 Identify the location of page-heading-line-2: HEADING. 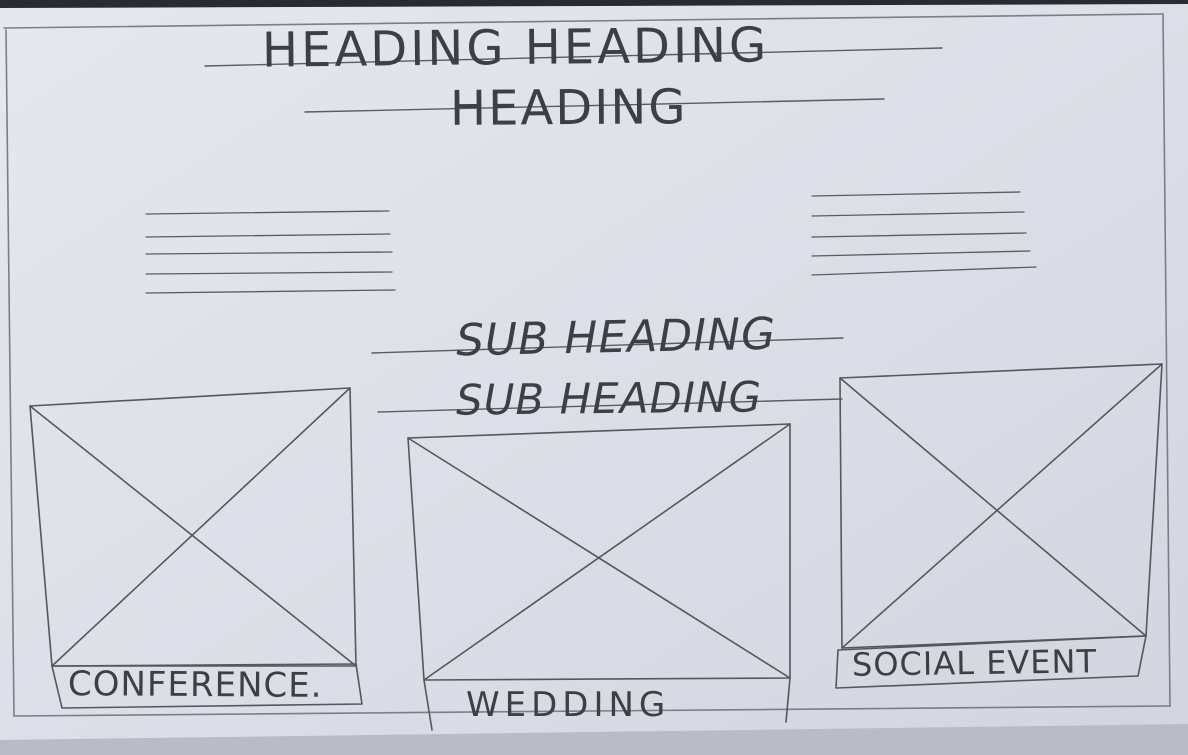
(568, 108).